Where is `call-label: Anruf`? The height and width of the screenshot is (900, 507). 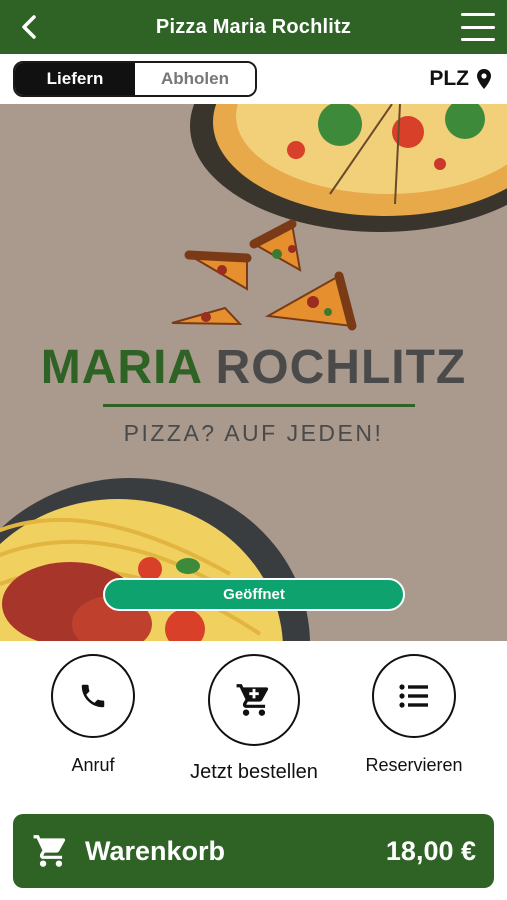
call-label: Anruf is located at coordinates (93, 765).